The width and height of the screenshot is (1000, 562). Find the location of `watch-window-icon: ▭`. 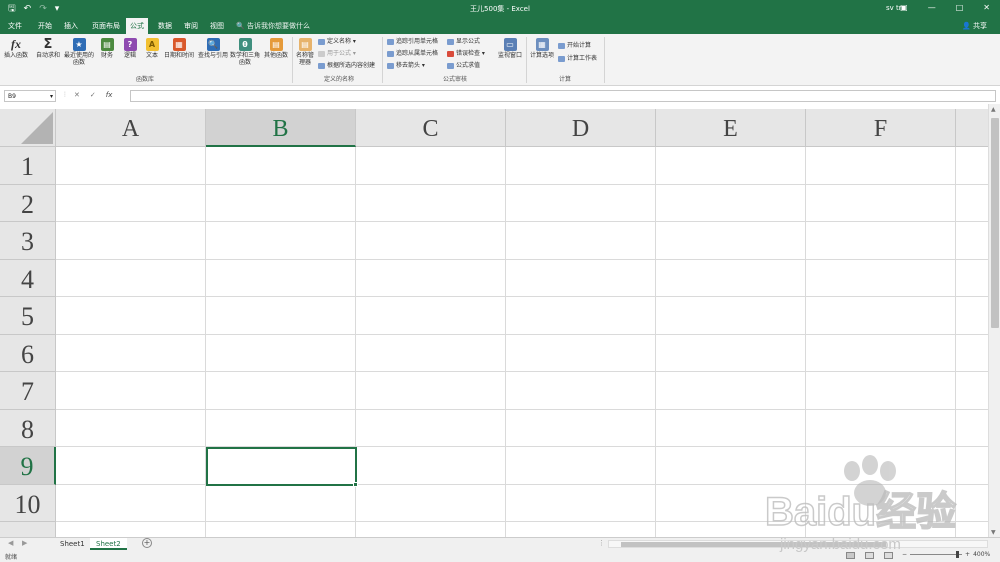

watch-window-icon: ▭ is located at coordinates (510, 44).